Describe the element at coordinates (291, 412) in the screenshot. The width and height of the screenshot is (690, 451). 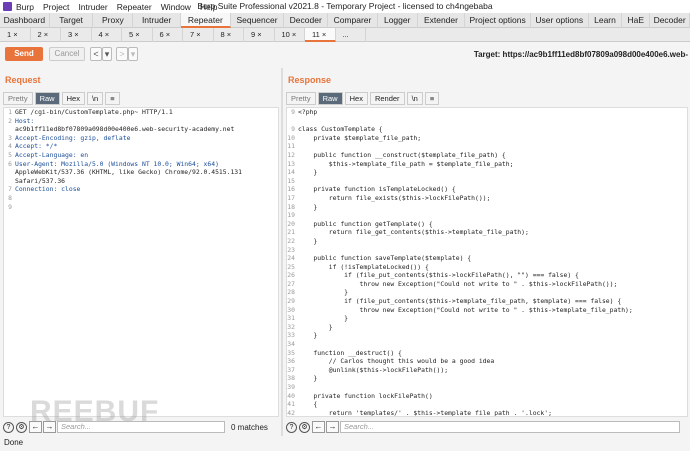
I see `line-number: 42` at that location.